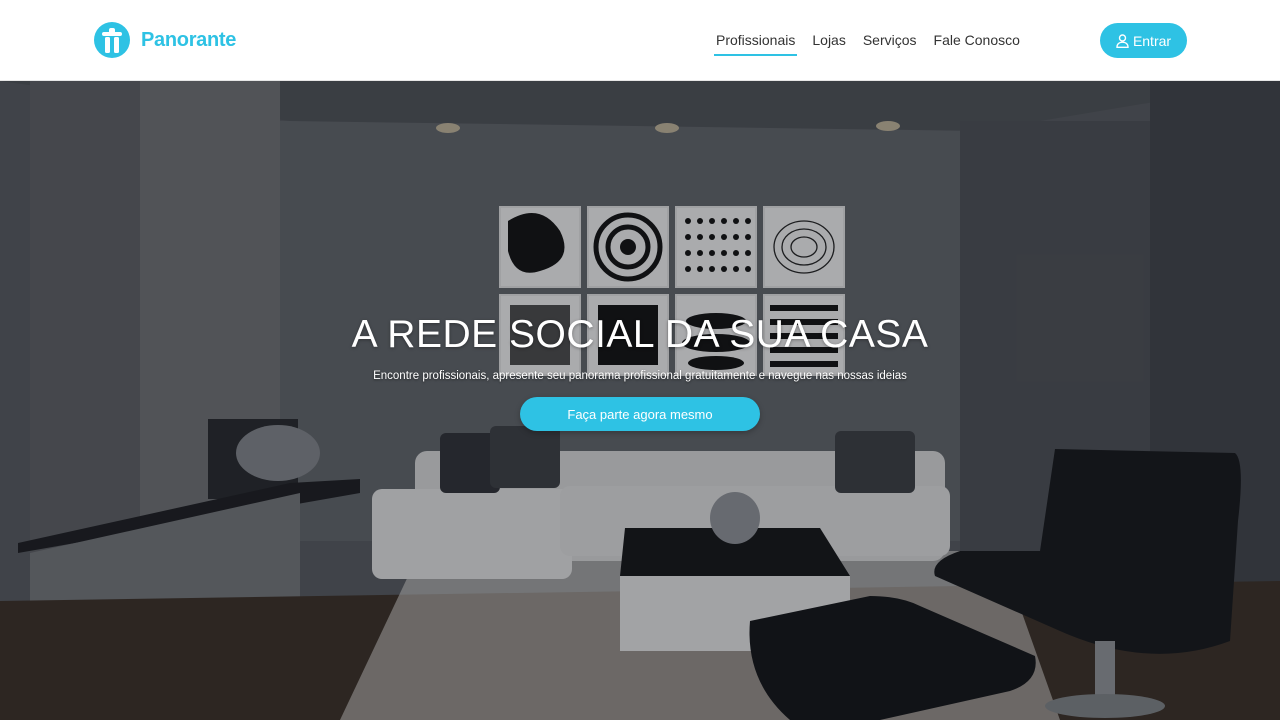 Image resolution: width=1280 pixels, height=720 pixels. What do you see at coordinates (977, 40) in the screenshot?
I see `nav-item-fale-conosco: Fale Conosco` at bounding box center [977, 40].